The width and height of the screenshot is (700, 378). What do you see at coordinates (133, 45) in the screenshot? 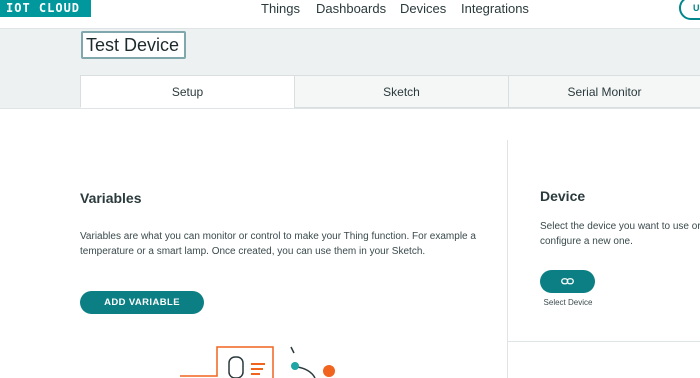
I see `thing-name-input` at bounding box center [133, 45].